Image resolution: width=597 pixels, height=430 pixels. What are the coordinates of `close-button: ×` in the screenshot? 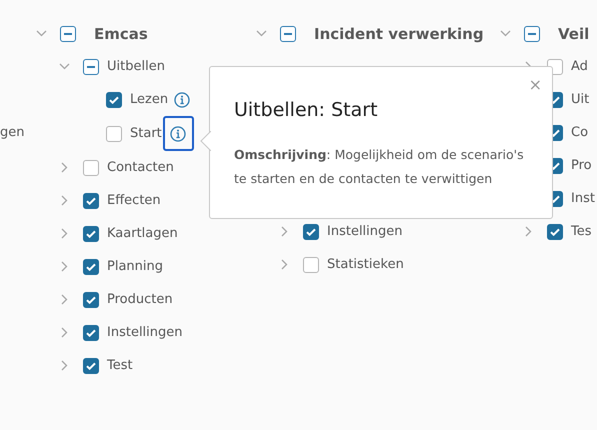 It's located at (535, 85).